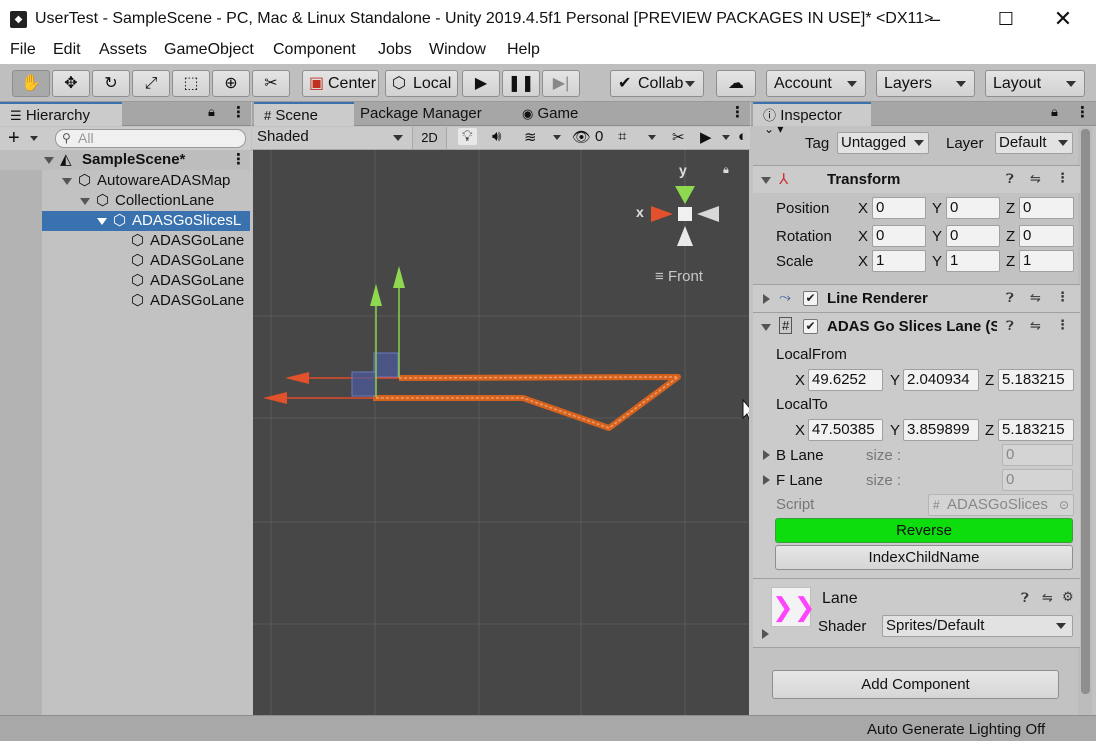 The width and height of the screenshot is (1096, 741). Describe the element at coordinates (941, 380) in the screenshot. I see `local-from-y-field: 2.040934` at that location.